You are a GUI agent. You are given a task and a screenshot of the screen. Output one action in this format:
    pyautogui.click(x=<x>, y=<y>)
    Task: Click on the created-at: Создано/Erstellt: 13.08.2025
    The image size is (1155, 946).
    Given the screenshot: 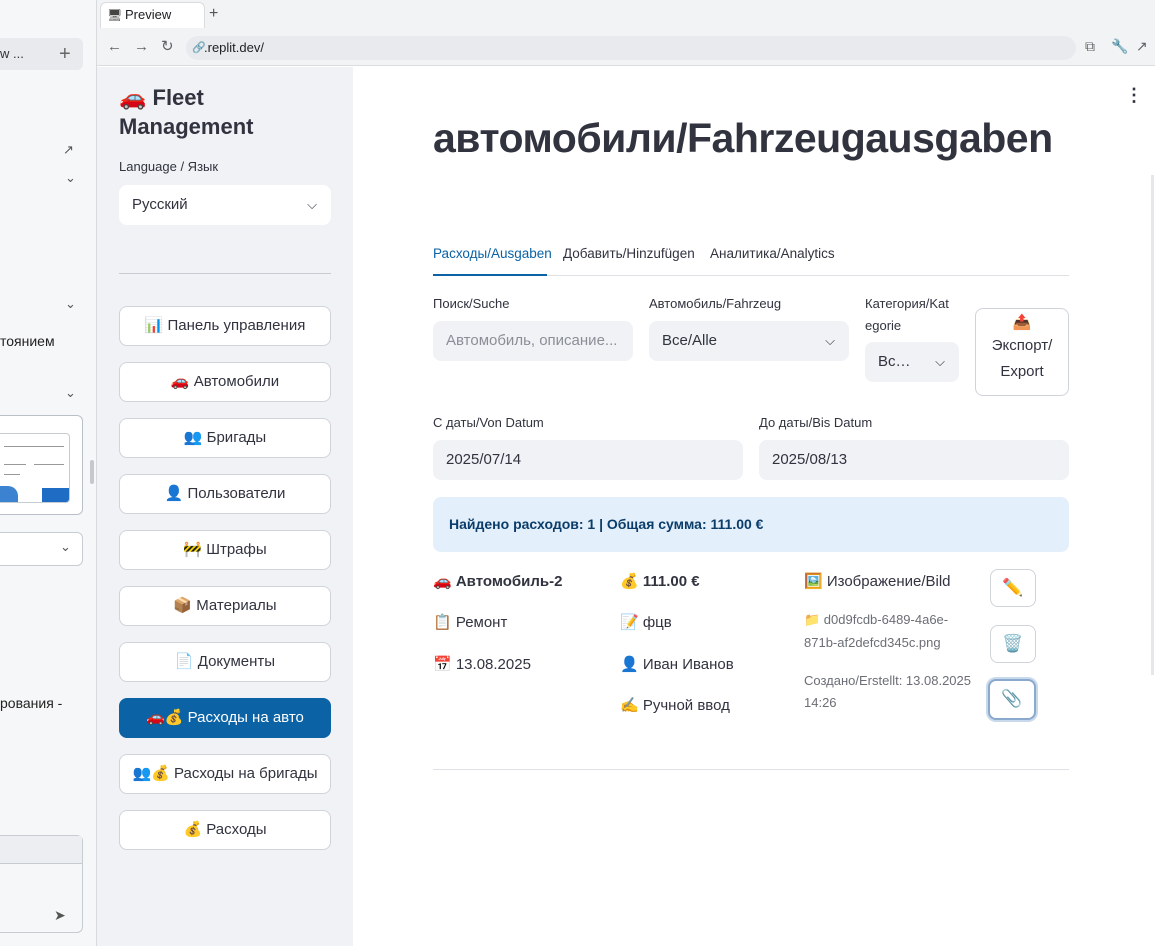 What is the action you would take?
    pyautogui.click(x=888, y=680)
    